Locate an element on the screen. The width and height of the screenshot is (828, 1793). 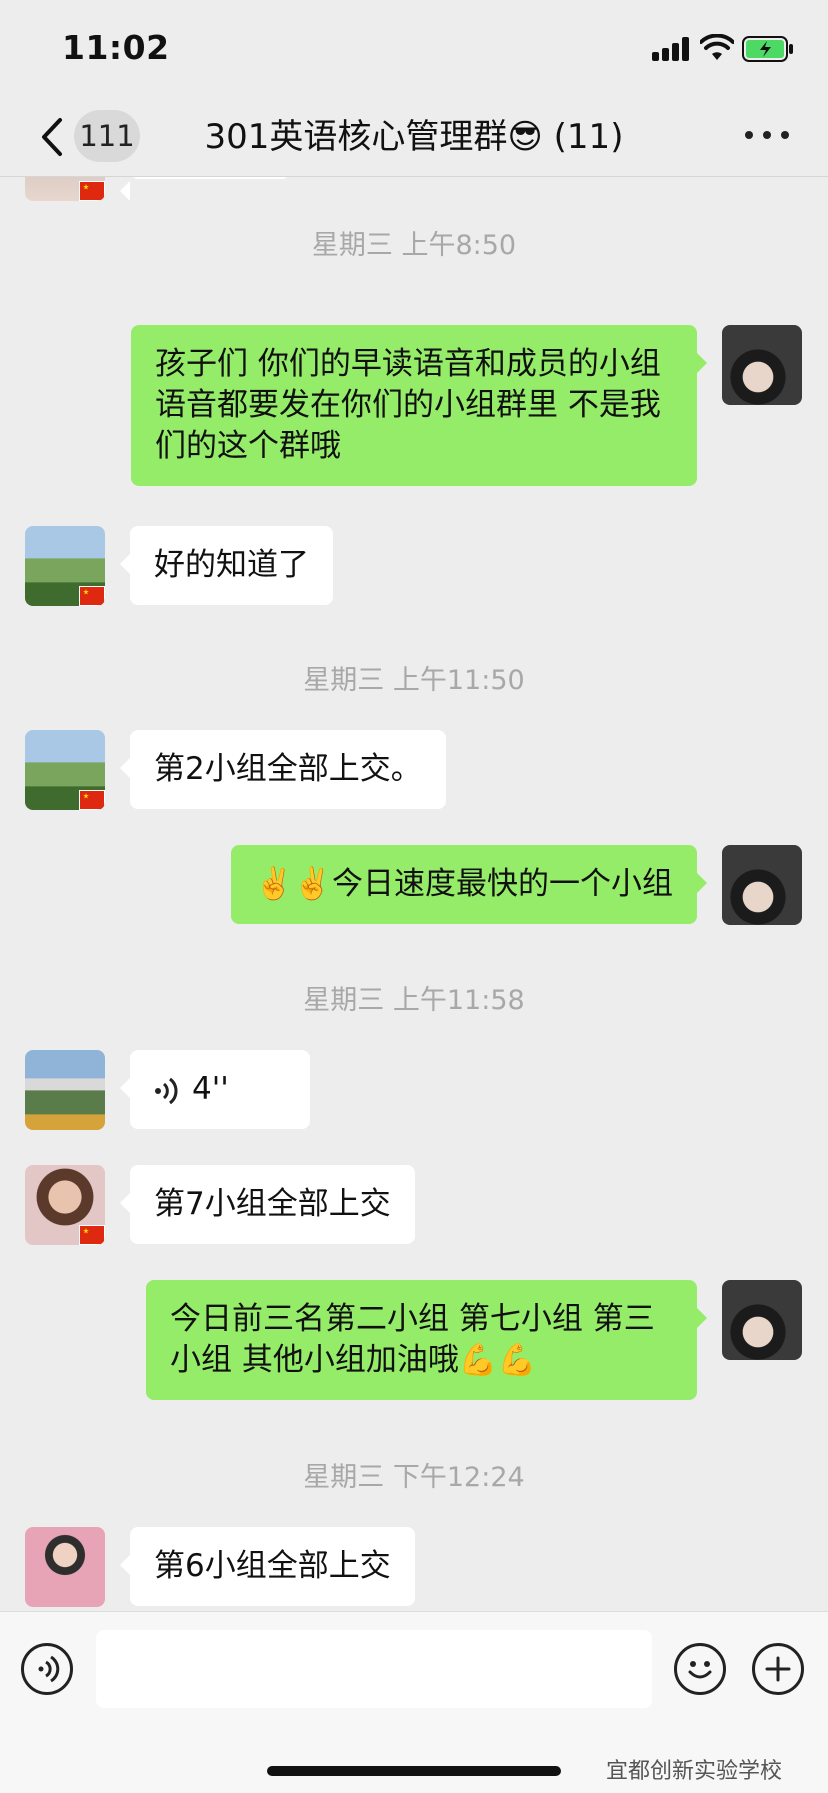
message-bubble-outgoing: ✌️✌️今日速度最快的一个小组 is located at coordinates (469, 884).